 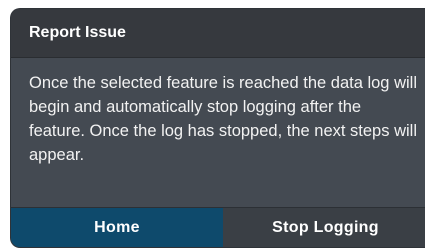 I want to click on dialog-title: Report Issue, so click(x=77, y=32).